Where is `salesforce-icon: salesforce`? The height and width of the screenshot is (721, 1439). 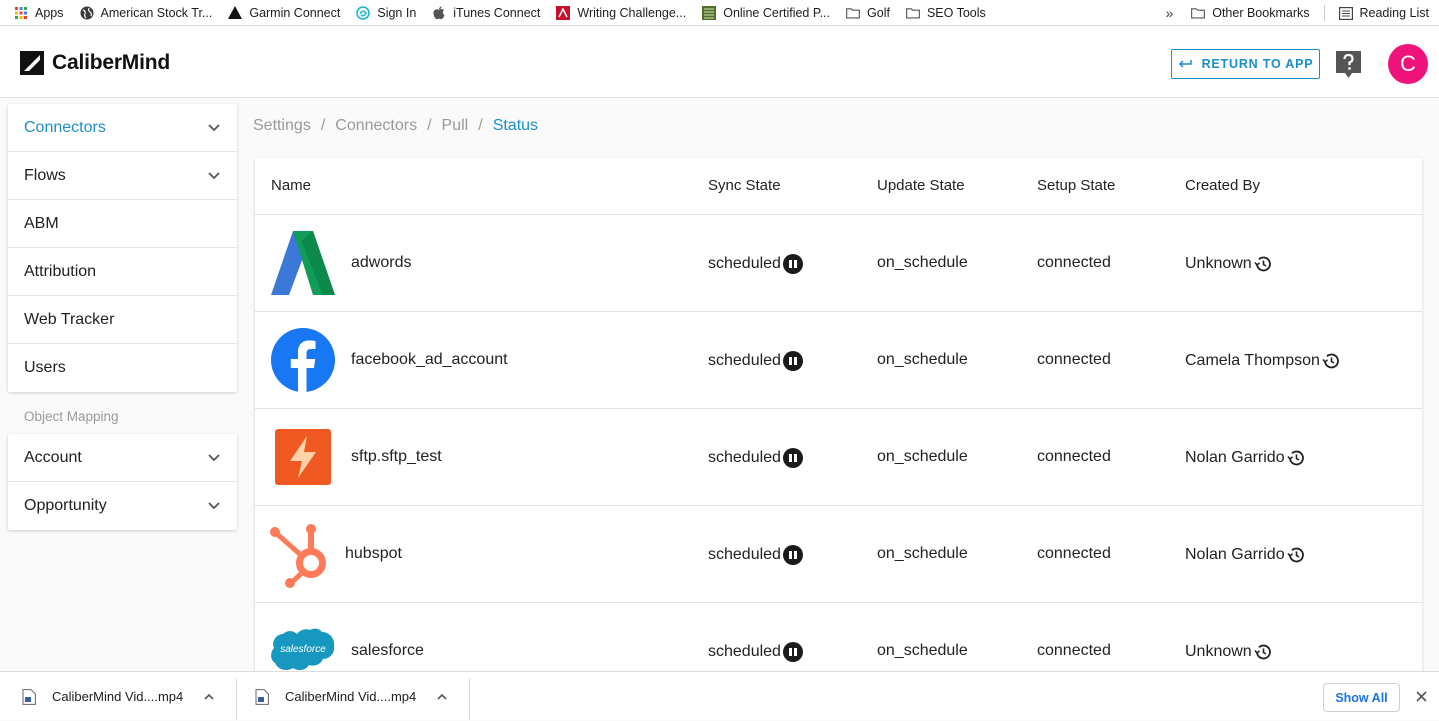
salesforce-icon: salesforce is located at coordinates (303, 651).